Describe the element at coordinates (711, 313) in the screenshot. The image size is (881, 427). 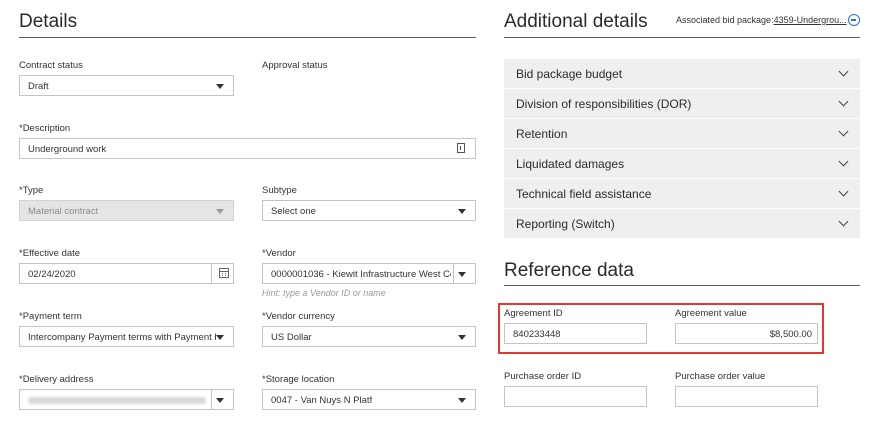
I see `agreement-value-label: Agreement value` at that location.